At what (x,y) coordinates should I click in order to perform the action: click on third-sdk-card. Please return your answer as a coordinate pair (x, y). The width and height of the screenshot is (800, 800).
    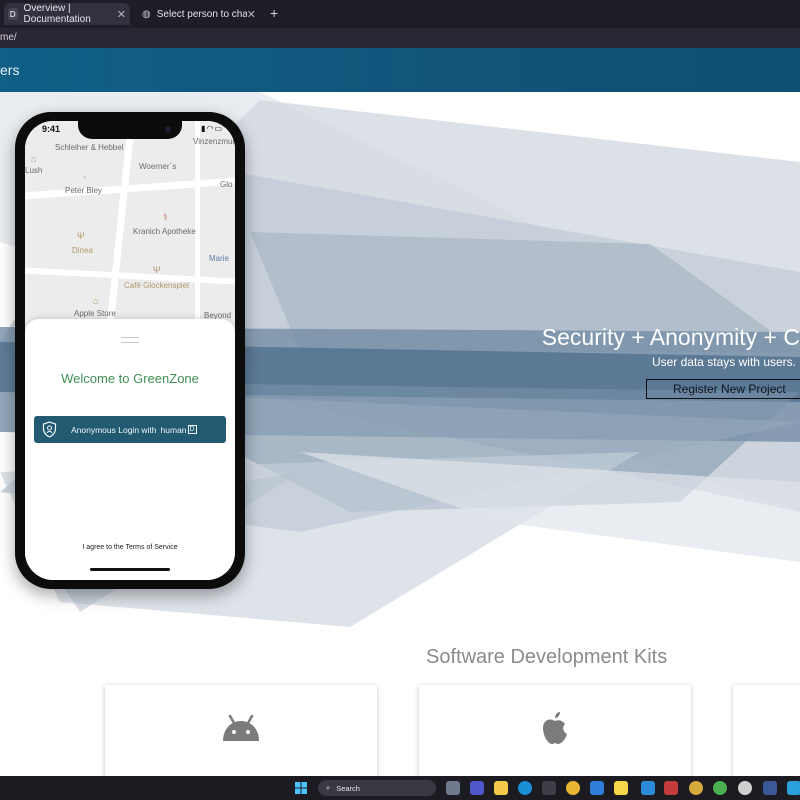
    Looking at the image, I should click on (766, 735).